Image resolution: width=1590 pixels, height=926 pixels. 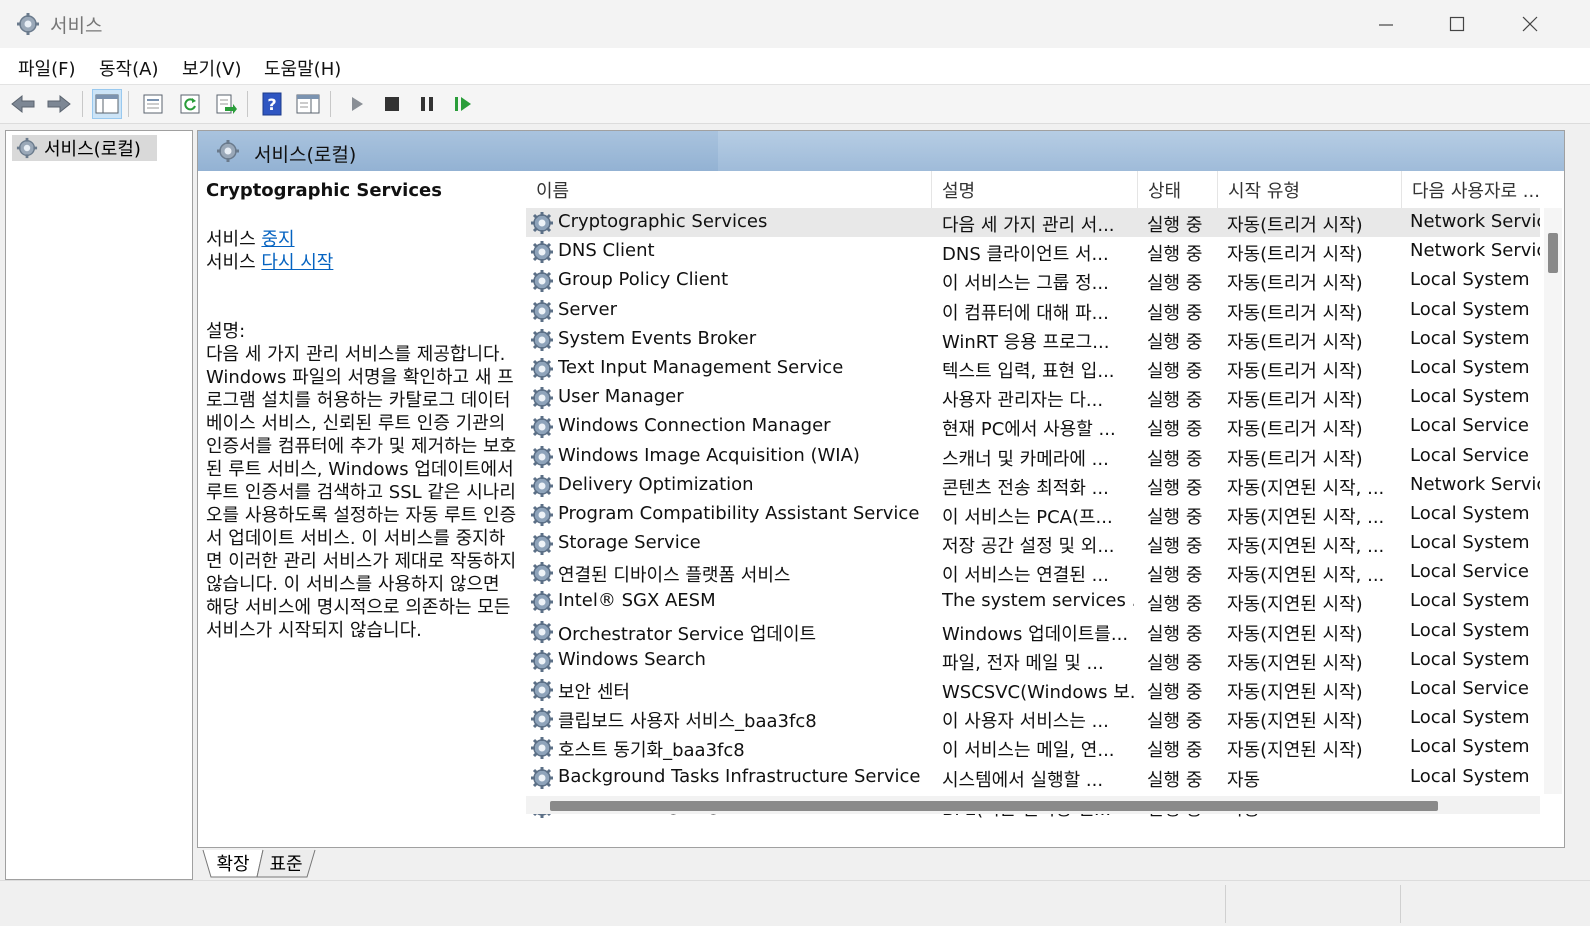 What do you see at coordinates (1553, 501) in the screenshot?
I see `vertical-scrollbar` at bounding box center [1553, 501].